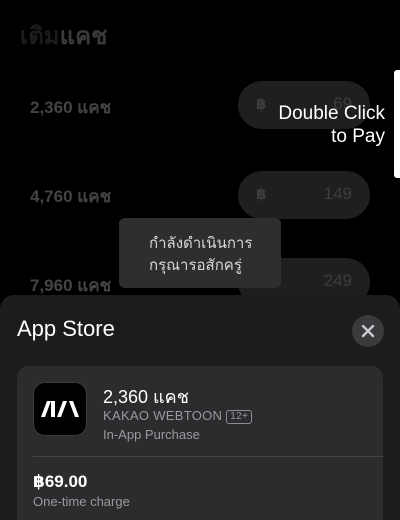  What do you see at coordinates (337, 193) in the screenshot?
I see `background-price: 149` at bounding box center [337, 193].